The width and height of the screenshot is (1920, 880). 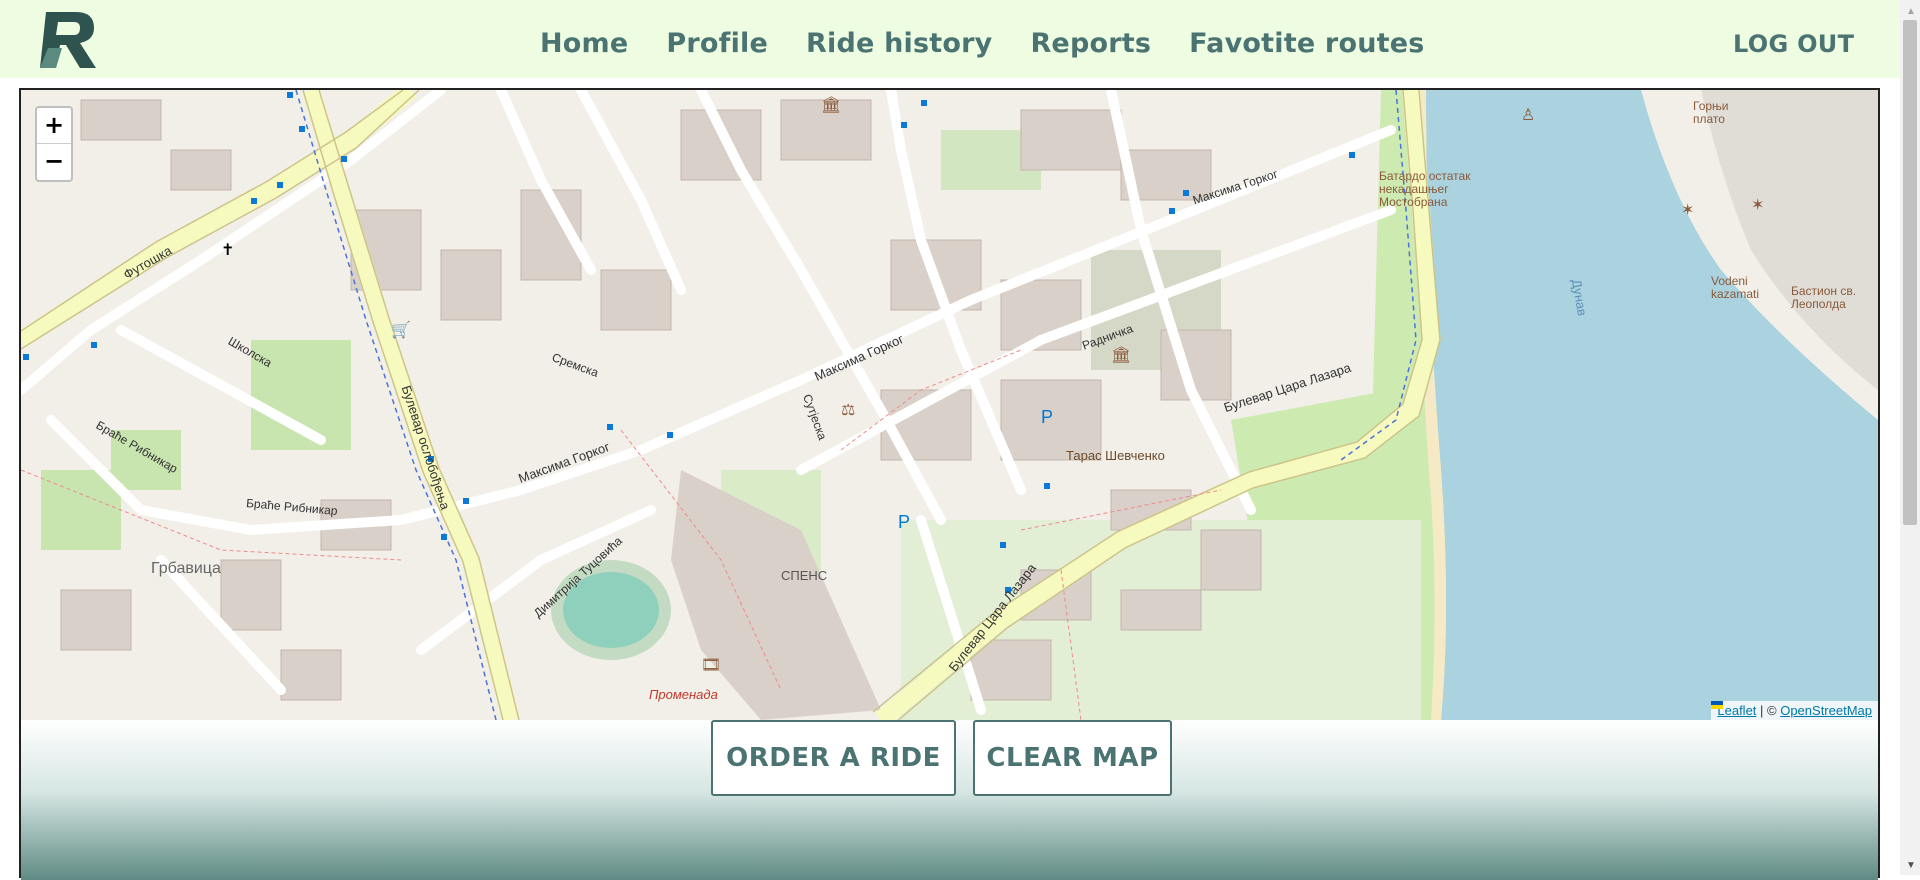 What do you see at coordinates (54, 126) in the screenshot?
I see `zoom-in-button: +` at bounding box center [54, 126].